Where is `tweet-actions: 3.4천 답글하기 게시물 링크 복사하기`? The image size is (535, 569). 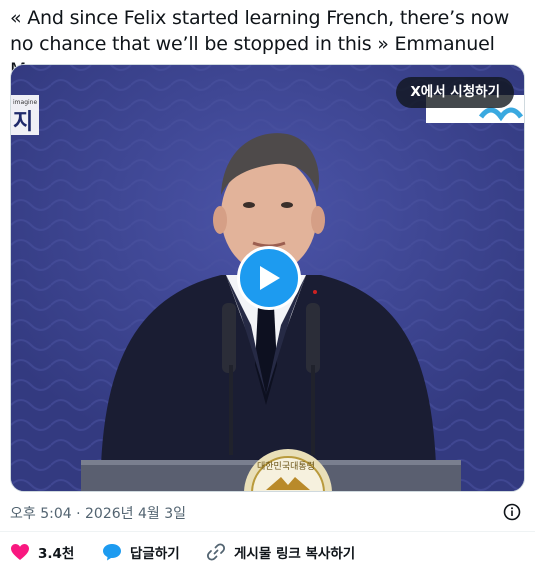 tweet-actions: 3.4천 답글하기 게시물 링크 복사하기 is located at coordinates (182, 552).